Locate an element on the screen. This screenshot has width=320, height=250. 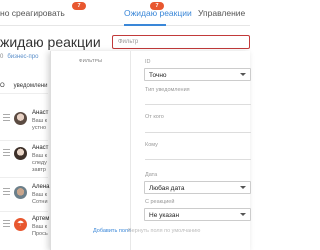
list-item: Артем Ваш к Прось is located at coordinates (25, 232).